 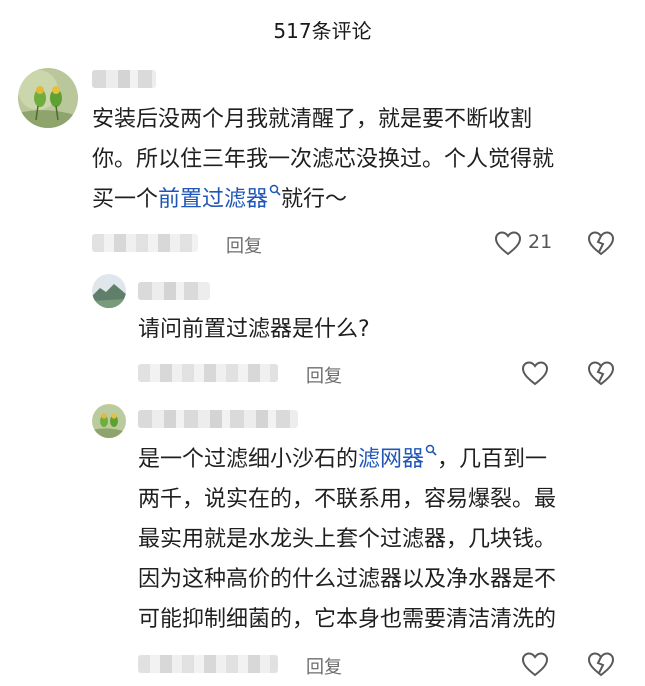 I want to click on comment-line: 两千，说实在的，不联系用，容易爆裂。最, so click(x=347, y=499).